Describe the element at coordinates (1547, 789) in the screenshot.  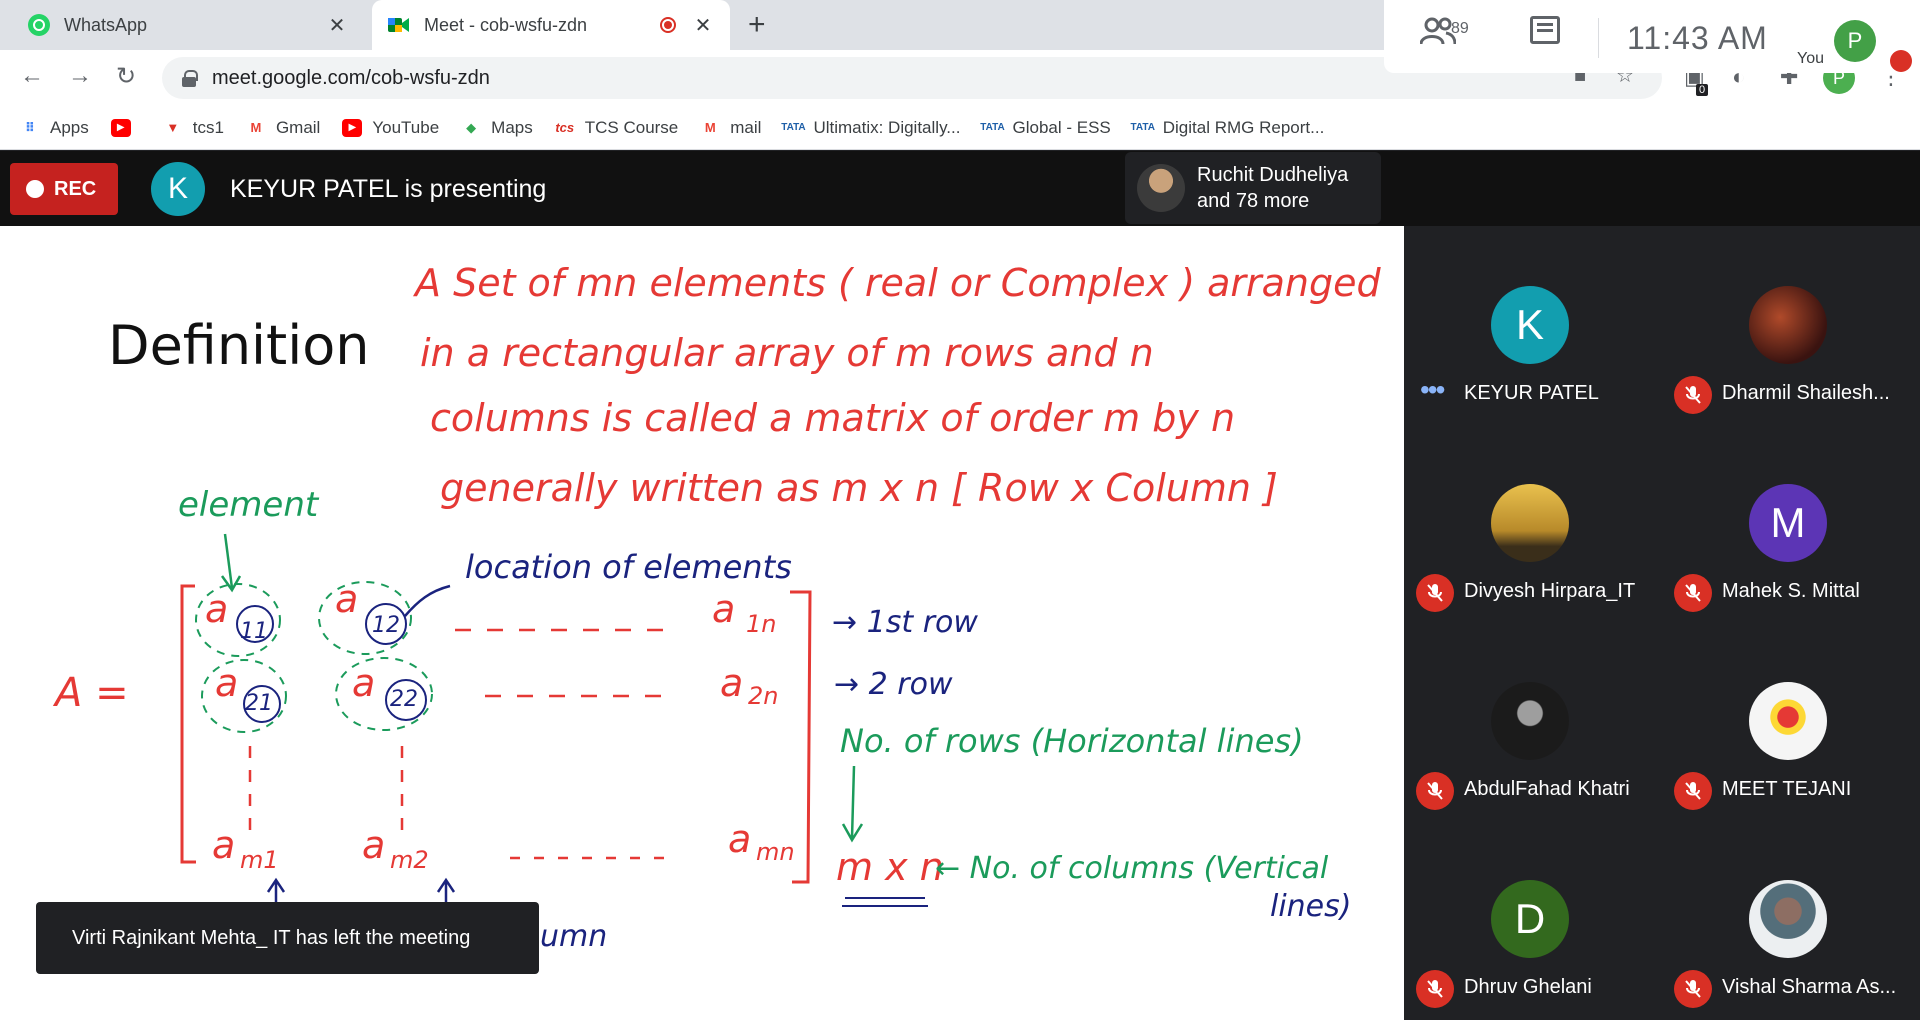
I see `participant-name: AbdulFahad Khatri` at that location.